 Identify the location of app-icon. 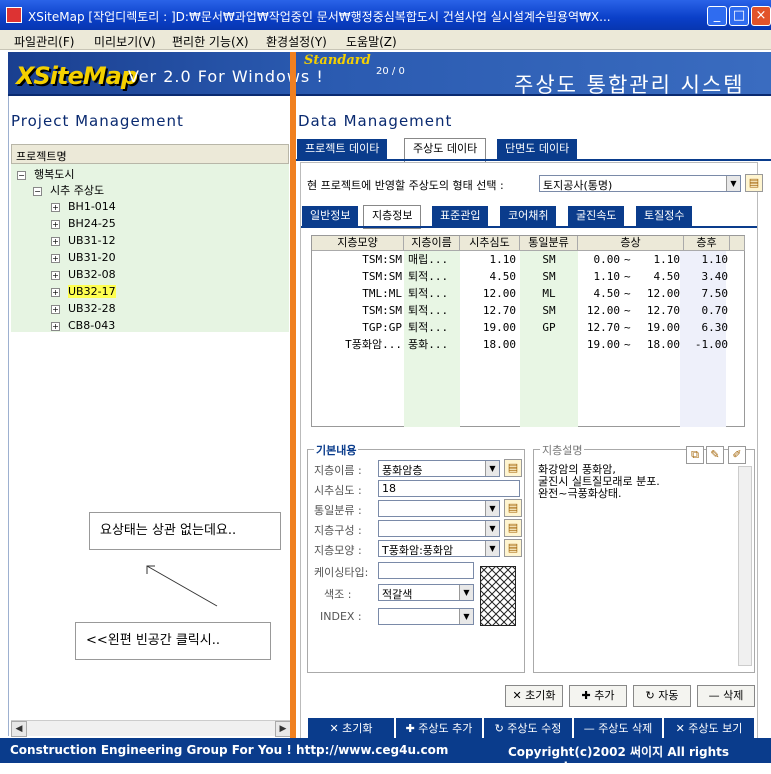
(14, 15).